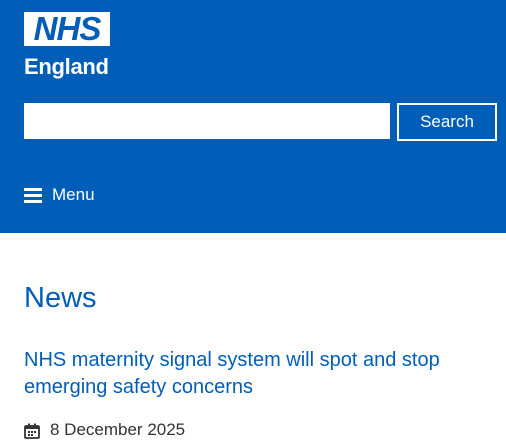  Describe the element at coordinates (207, 121) in the screenshot. I see `search-input` at that location.